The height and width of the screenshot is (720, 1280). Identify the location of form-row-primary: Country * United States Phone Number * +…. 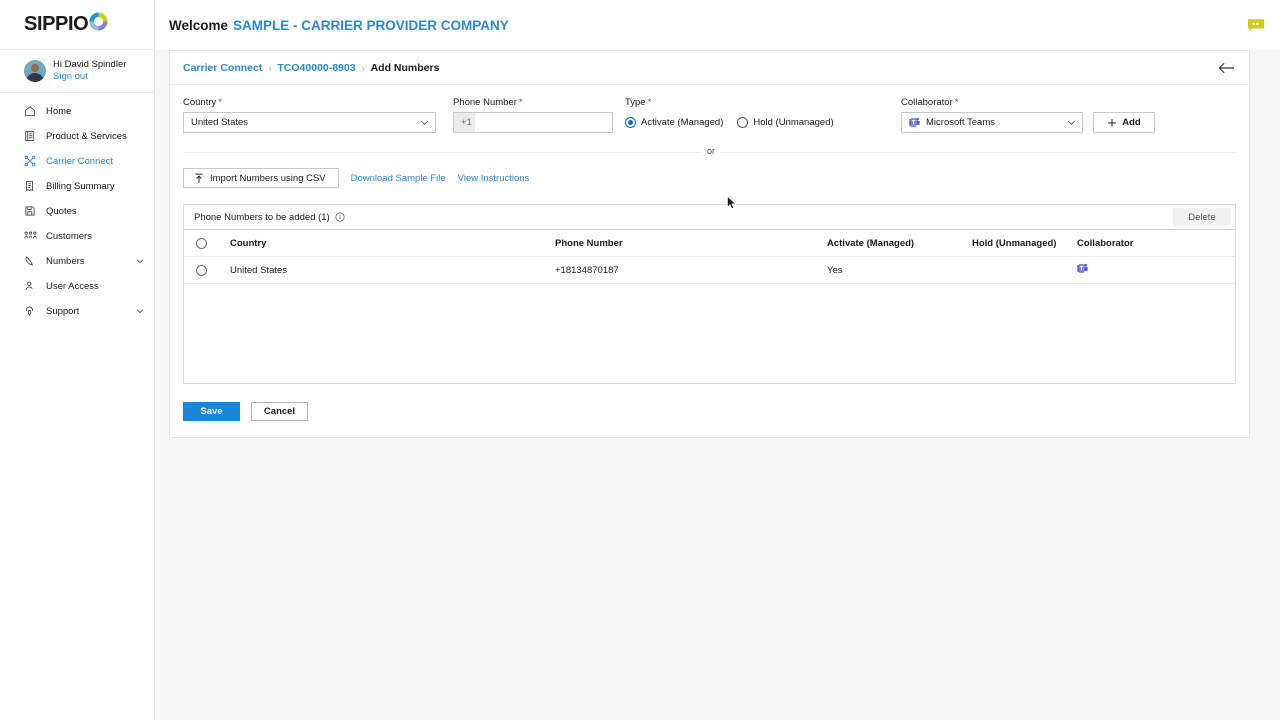
(709, 115).